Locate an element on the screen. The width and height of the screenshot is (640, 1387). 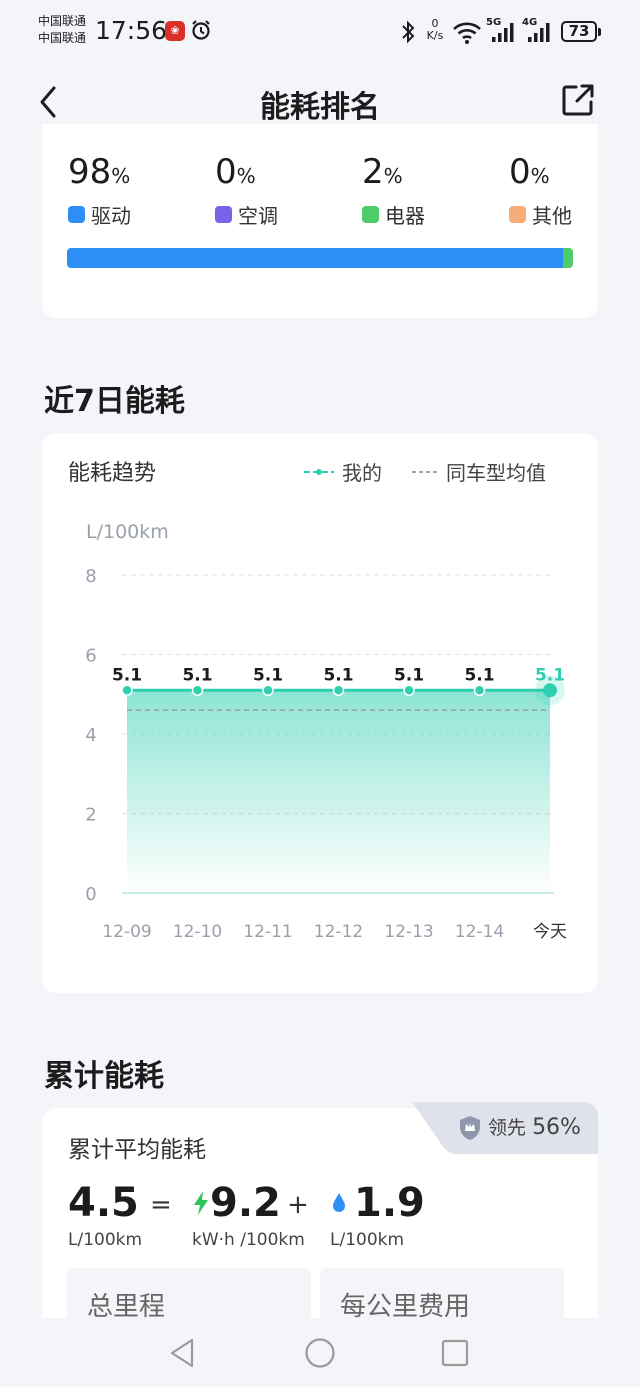
carrier-labels: 中国联通 中国联通 is located at coordinates (62, 30).